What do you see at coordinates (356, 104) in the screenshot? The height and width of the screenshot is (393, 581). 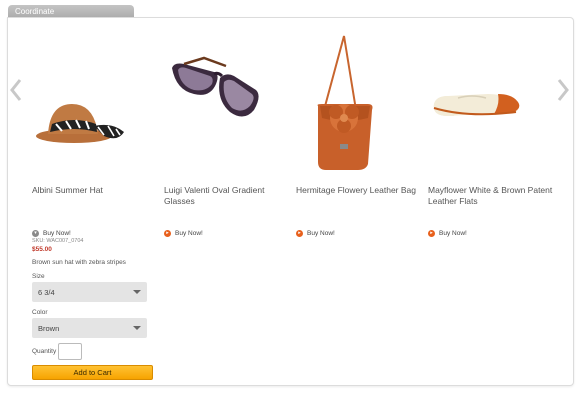 I see `product-image-bag` at bounding box center [356, 104].